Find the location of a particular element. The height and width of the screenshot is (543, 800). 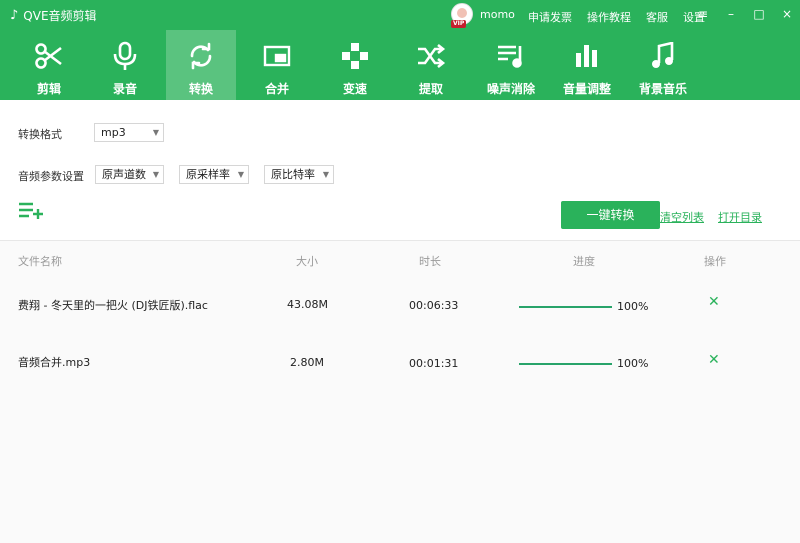

noise-icon is located at coordinates (511, 56).